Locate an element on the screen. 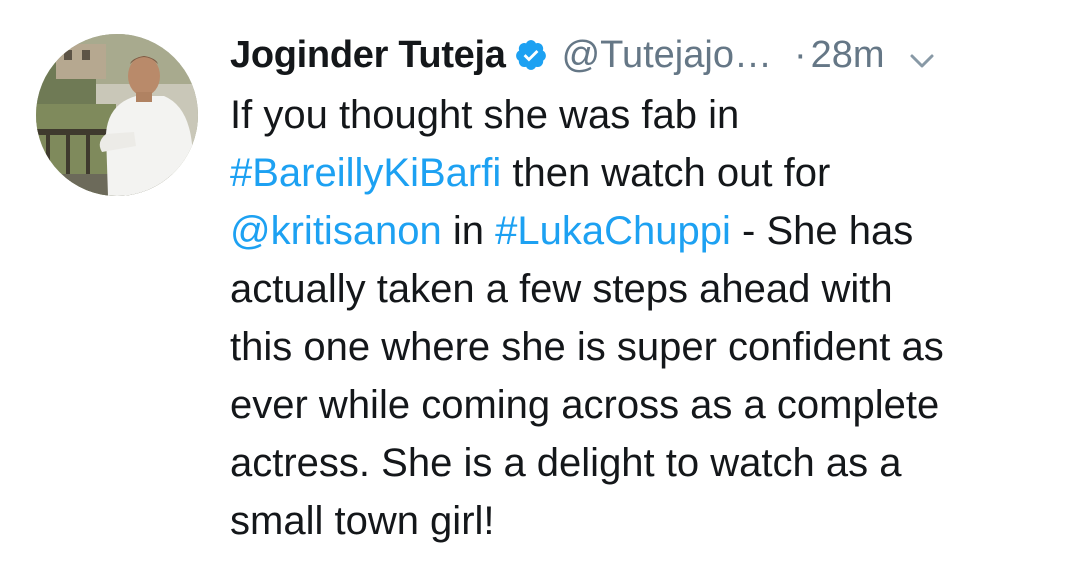  avatar-photo is located at coordinates (117, 115).